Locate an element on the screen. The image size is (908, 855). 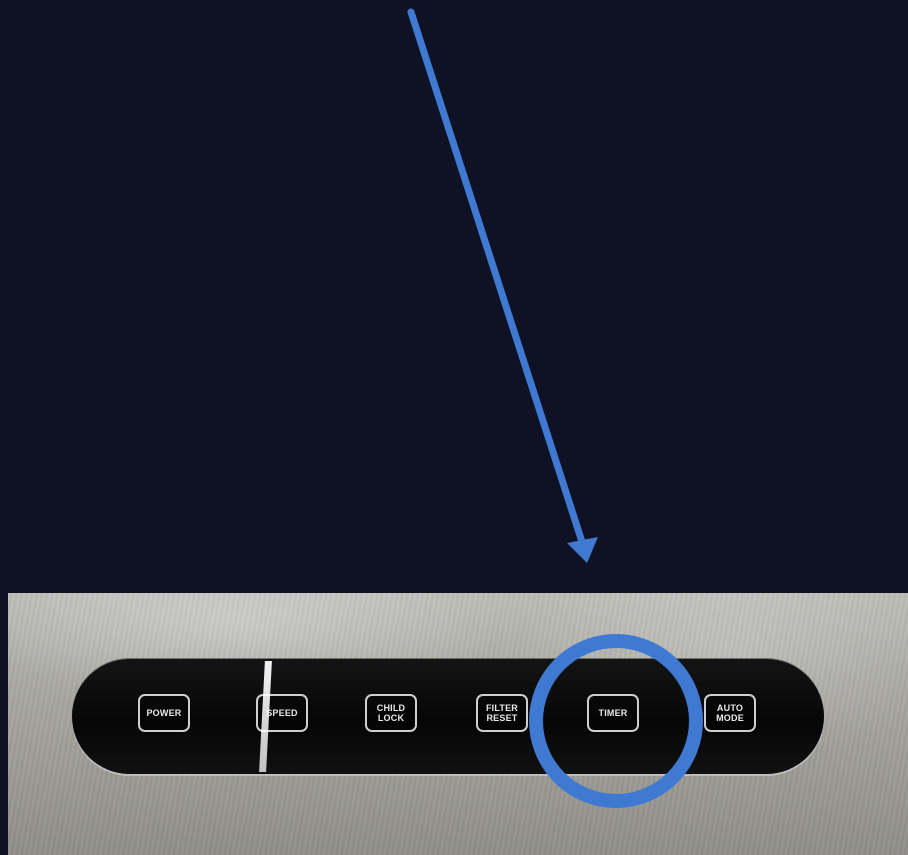
auto-mode-button-label: AUTO MODE is located at coordinates (730, 713).